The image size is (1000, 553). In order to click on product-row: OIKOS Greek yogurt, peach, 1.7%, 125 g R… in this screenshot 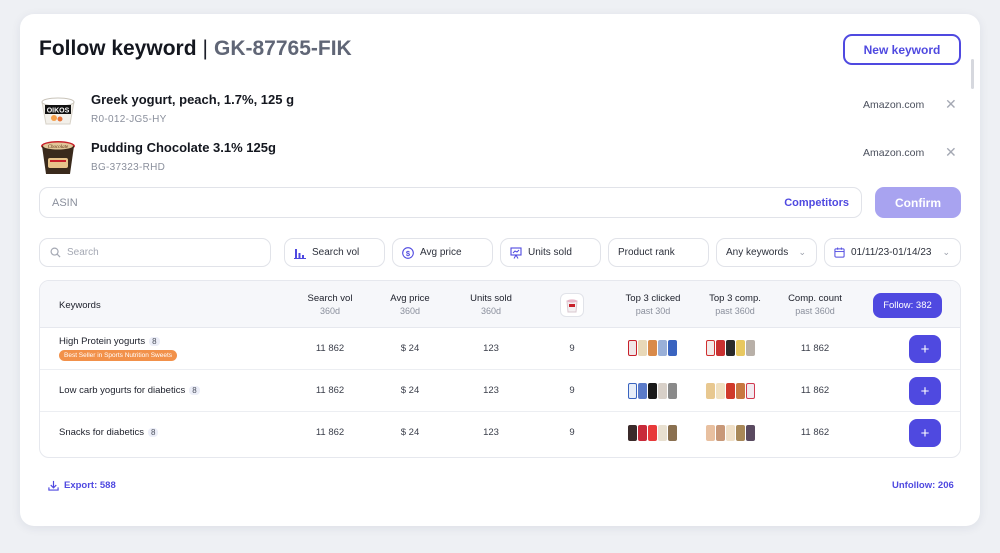, I will do `click(499, 110)`.